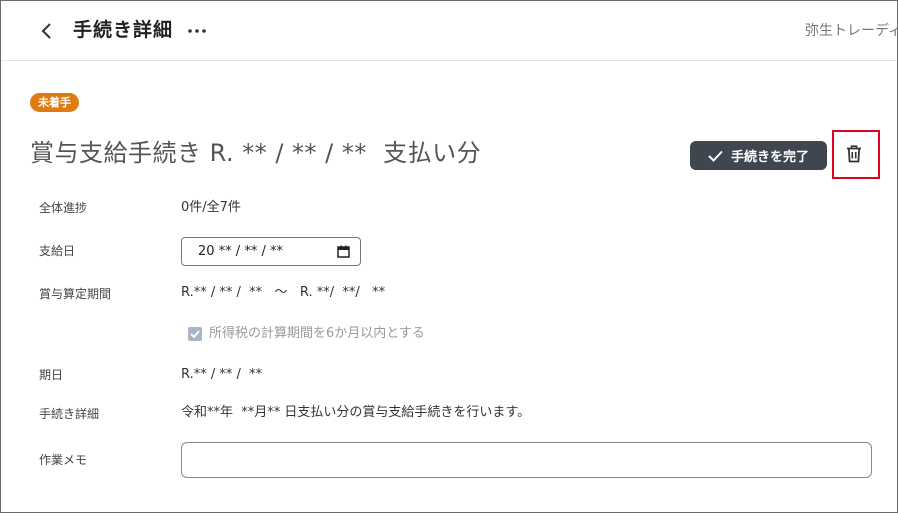 This screenshot has width=898, height=513. I want to click on pay-date-input: 20 ** / ** / **, so click(271, 251).